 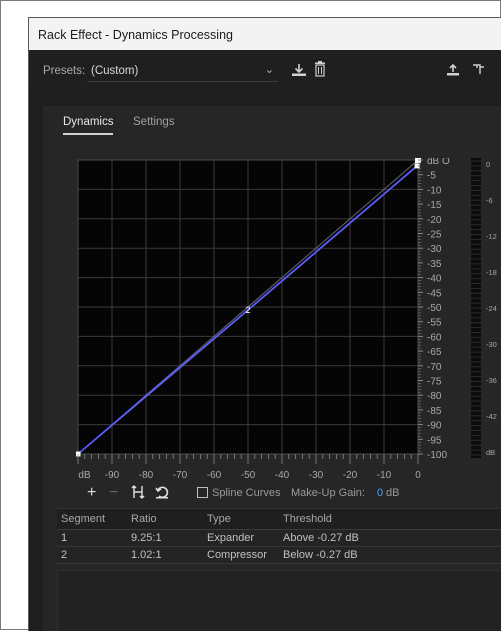 What do you see at coordinates (489, 200) in the screenshot?
I see `level-meter-label: -6` at bounding box center [489, 200].